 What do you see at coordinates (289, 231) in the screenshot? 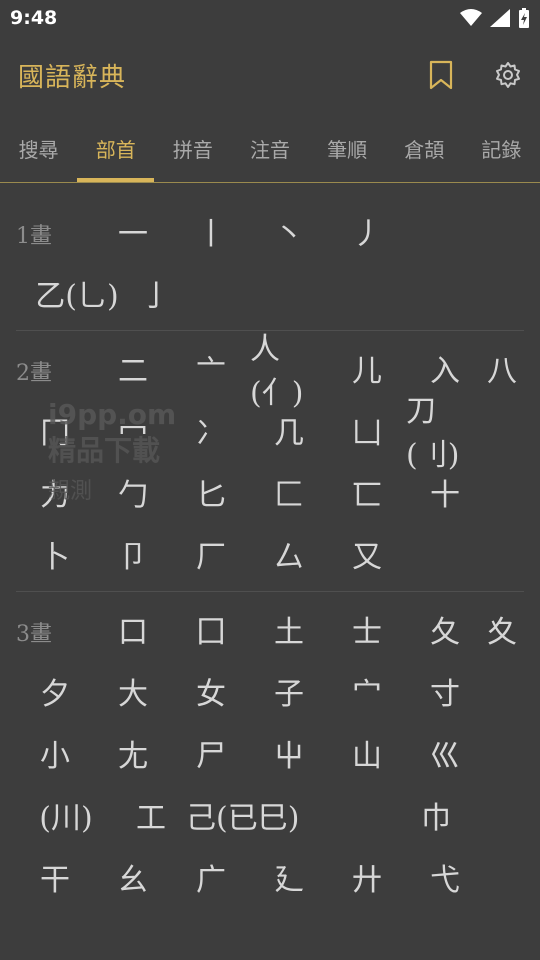
I see `radical-item: 丶` at bounding box center [289, 231].